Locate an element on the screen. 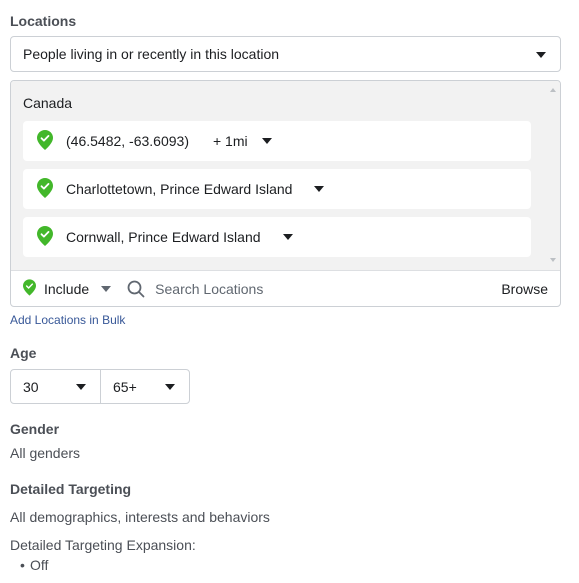 The image size is (579, 583). age-min-value: 30 is located at coordinates (31, 386).